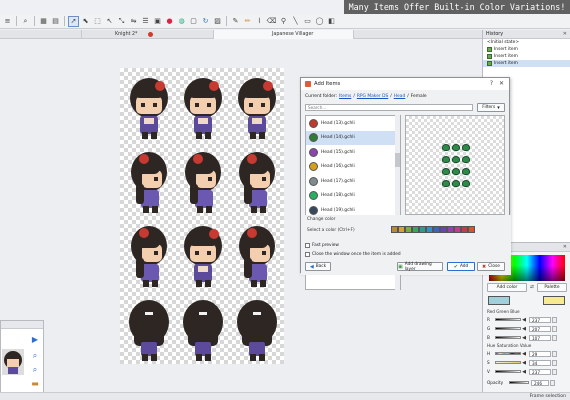  Describe the element at coordinates (508, 362) in the screenshot. I see `saturation-slider` at that location.